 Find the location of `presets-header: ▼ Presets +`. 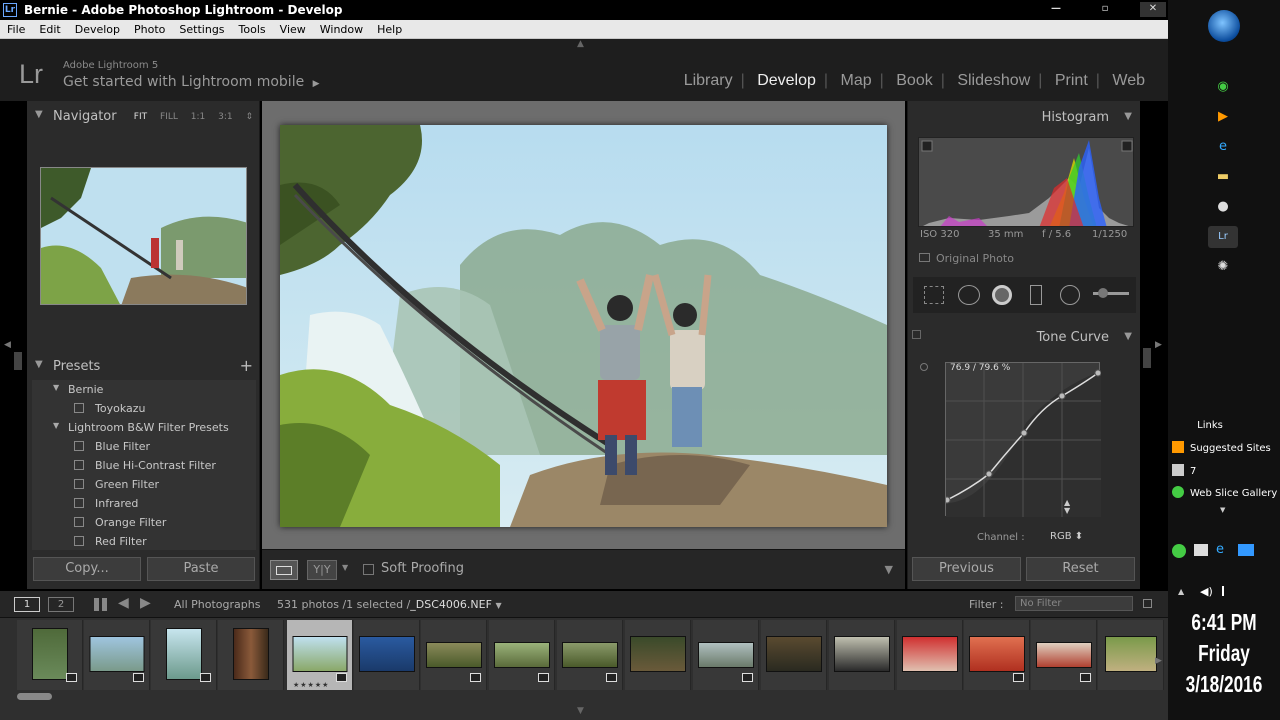

presets-header: ▼ Presets + is located at coordinates (143, 366).